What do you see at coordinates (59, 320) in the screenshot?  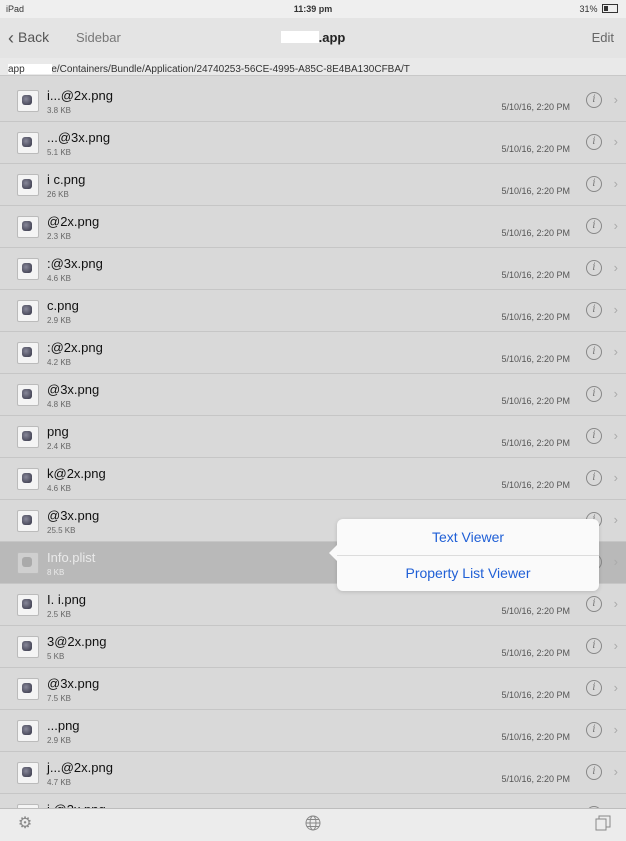 I see `file-size: 2.9 KB` at bounding box center [59, 320].